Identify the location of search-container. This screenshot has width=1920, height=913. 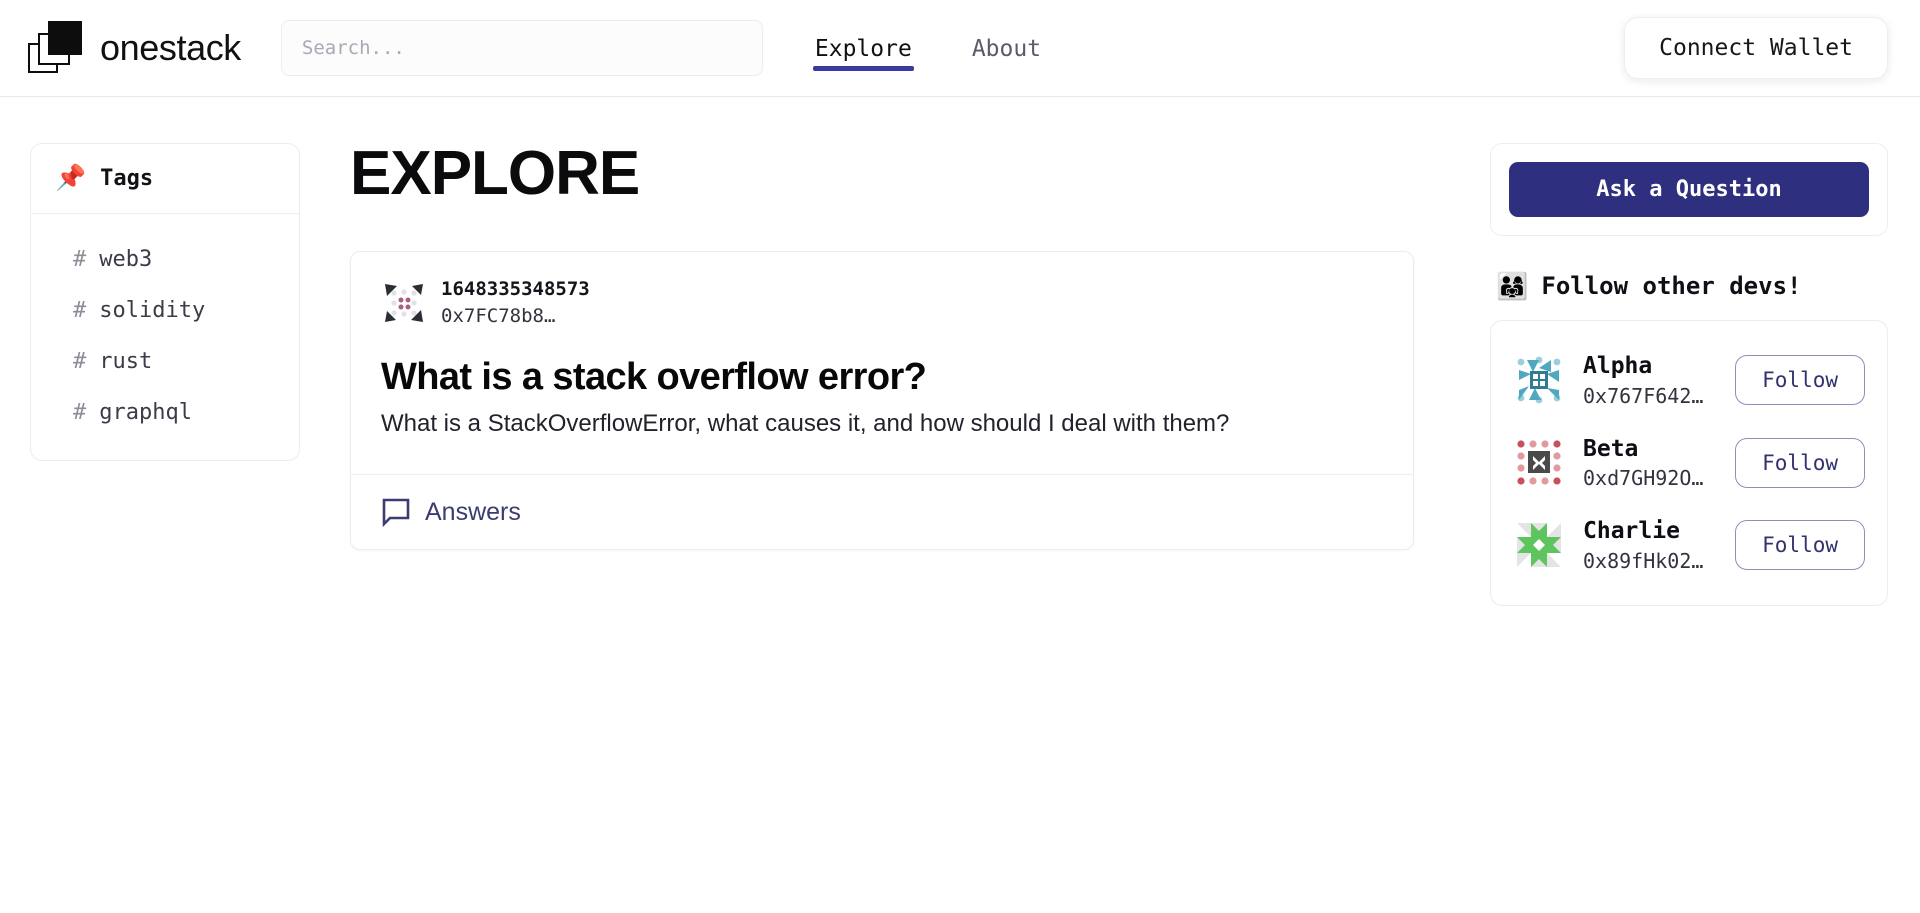
(521, 48).